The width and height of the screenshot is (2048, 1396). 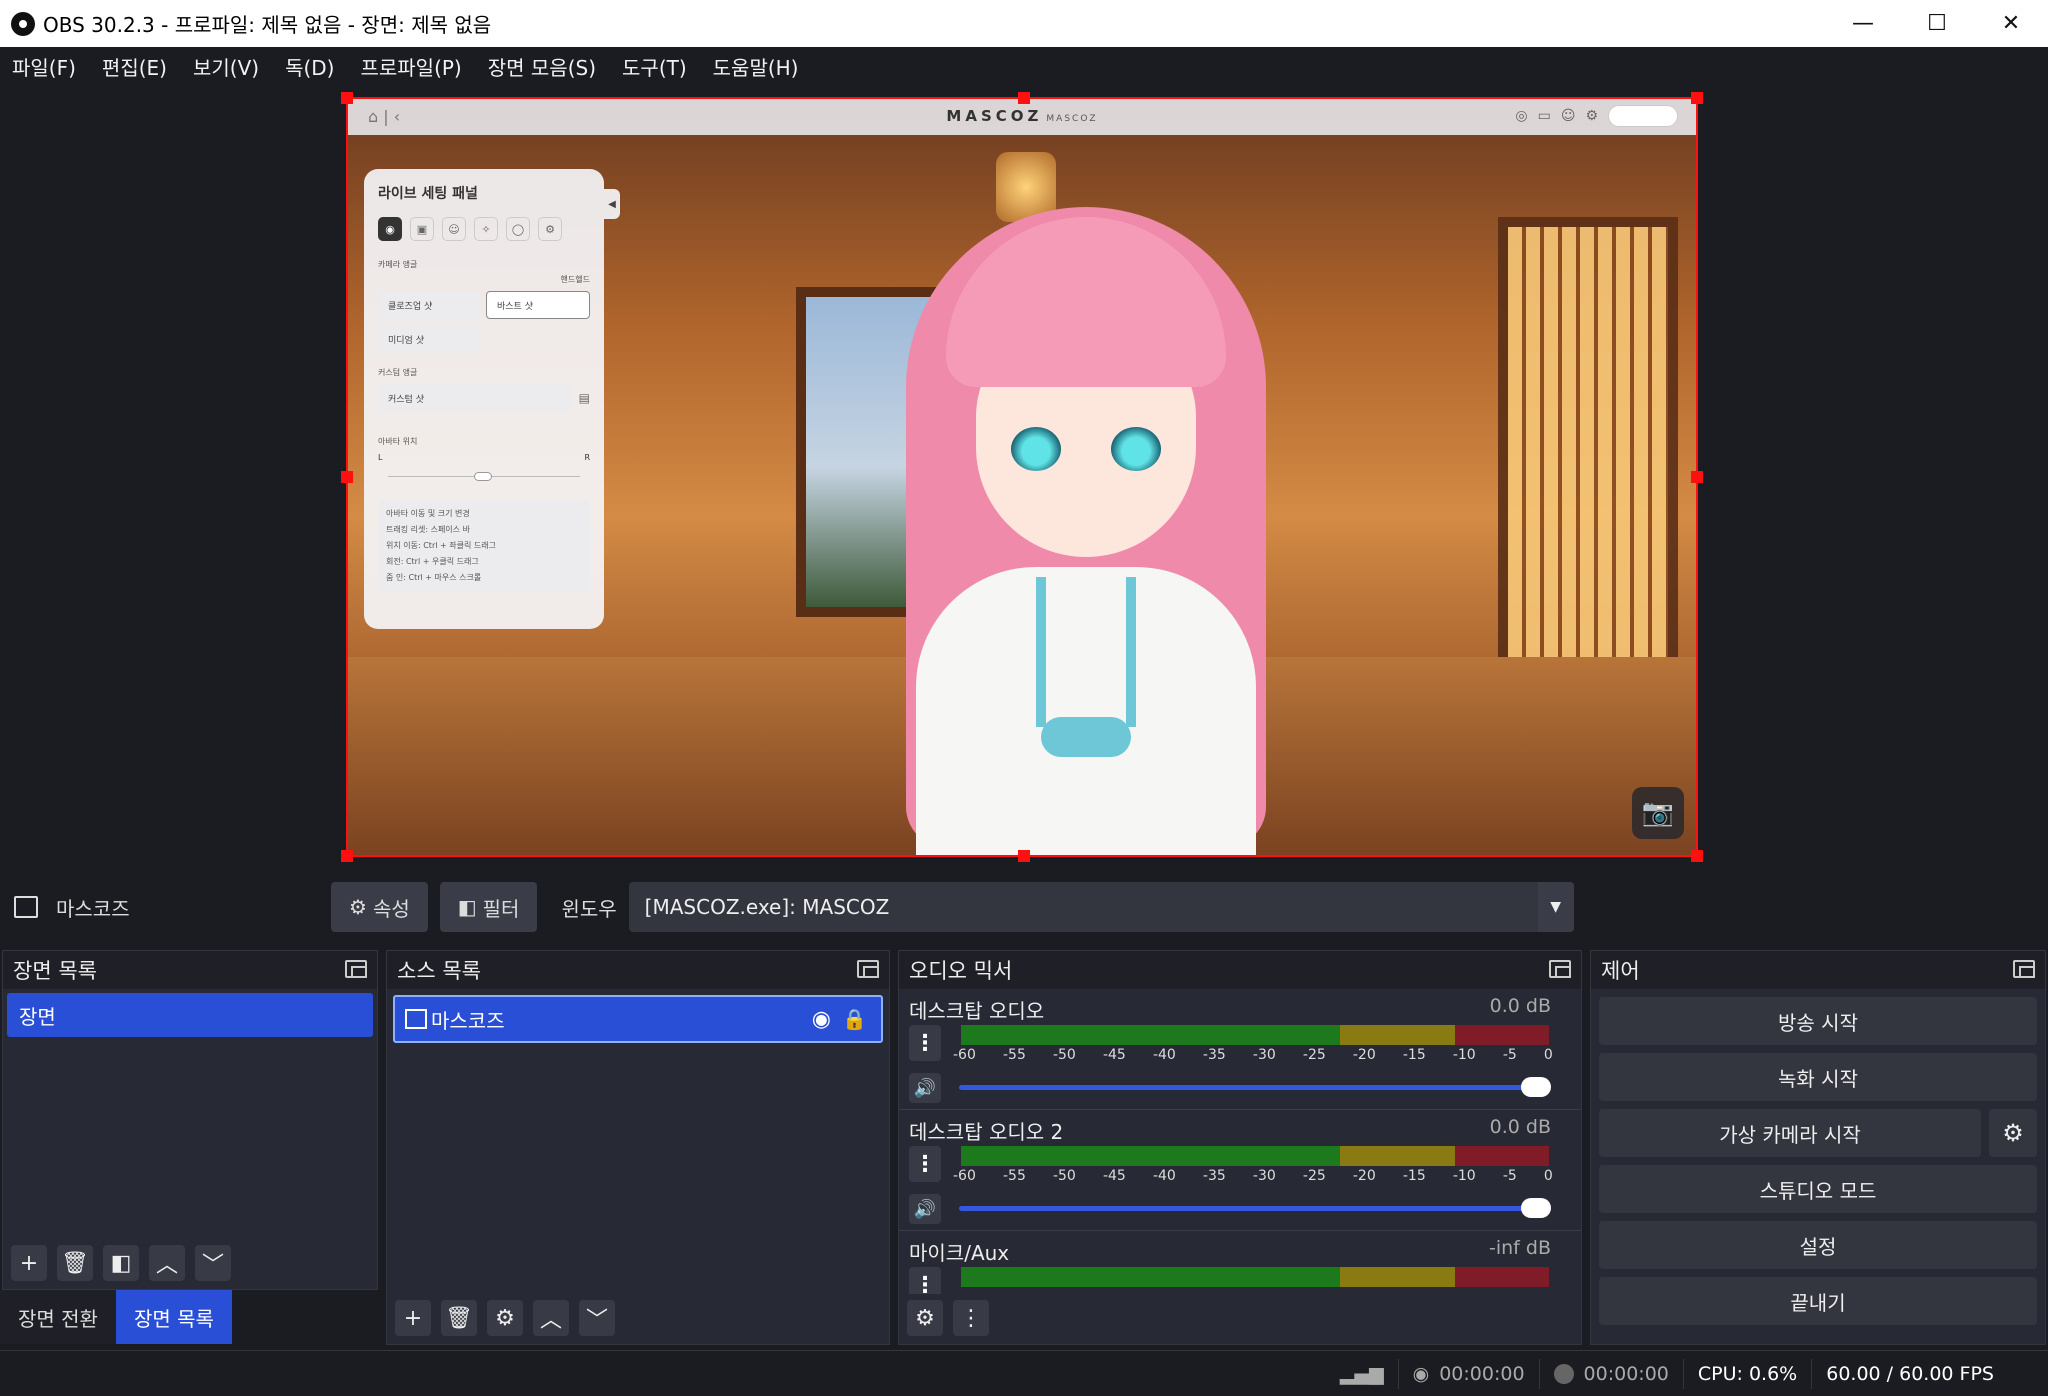 What do you see at coordinates (1620, 971) in the screenshot?
I see `controls-title: 제어` at bounding box center [1620, 971].